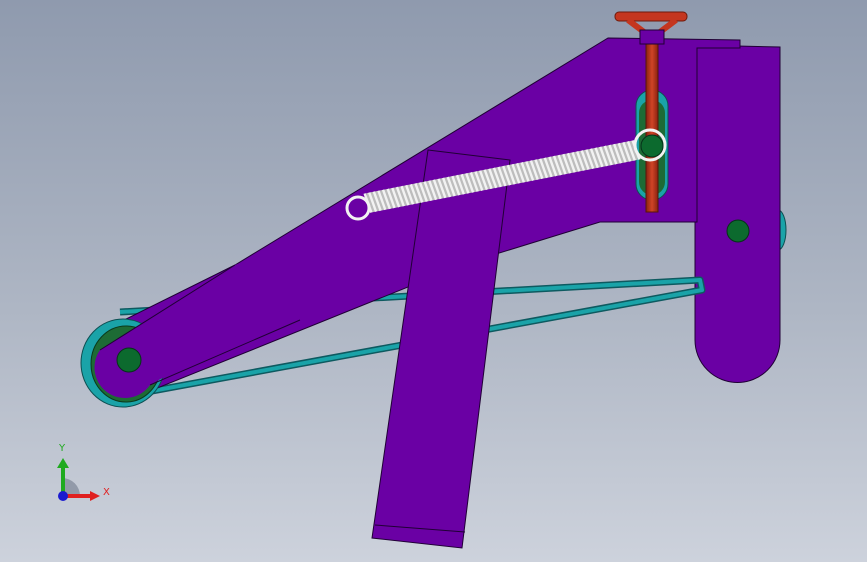 This screenshot has width=867, height=562. Describe the element at coordinates (737, 213) in the screenshot. I see `upright-column` at that location.